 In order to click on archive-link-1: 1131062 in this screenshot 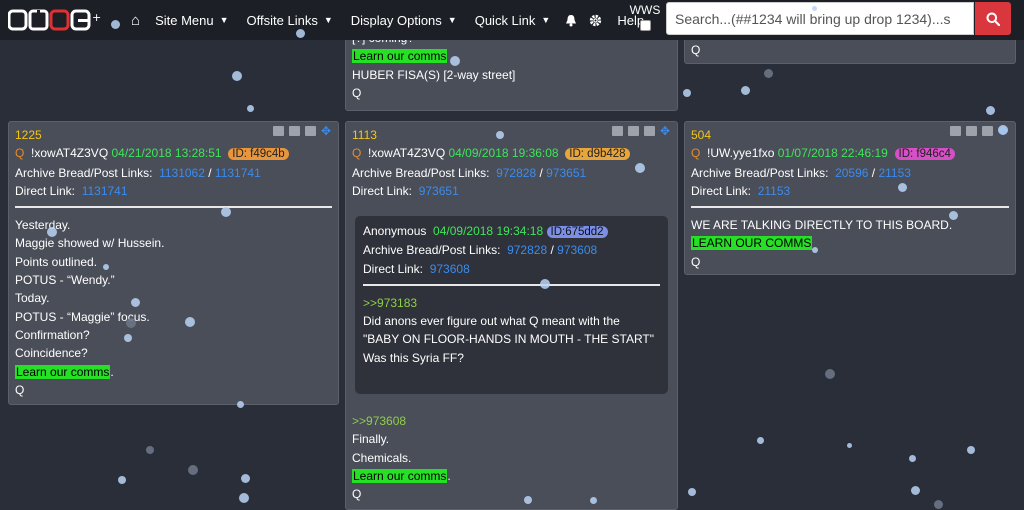, I will do `click(182, 173)`.